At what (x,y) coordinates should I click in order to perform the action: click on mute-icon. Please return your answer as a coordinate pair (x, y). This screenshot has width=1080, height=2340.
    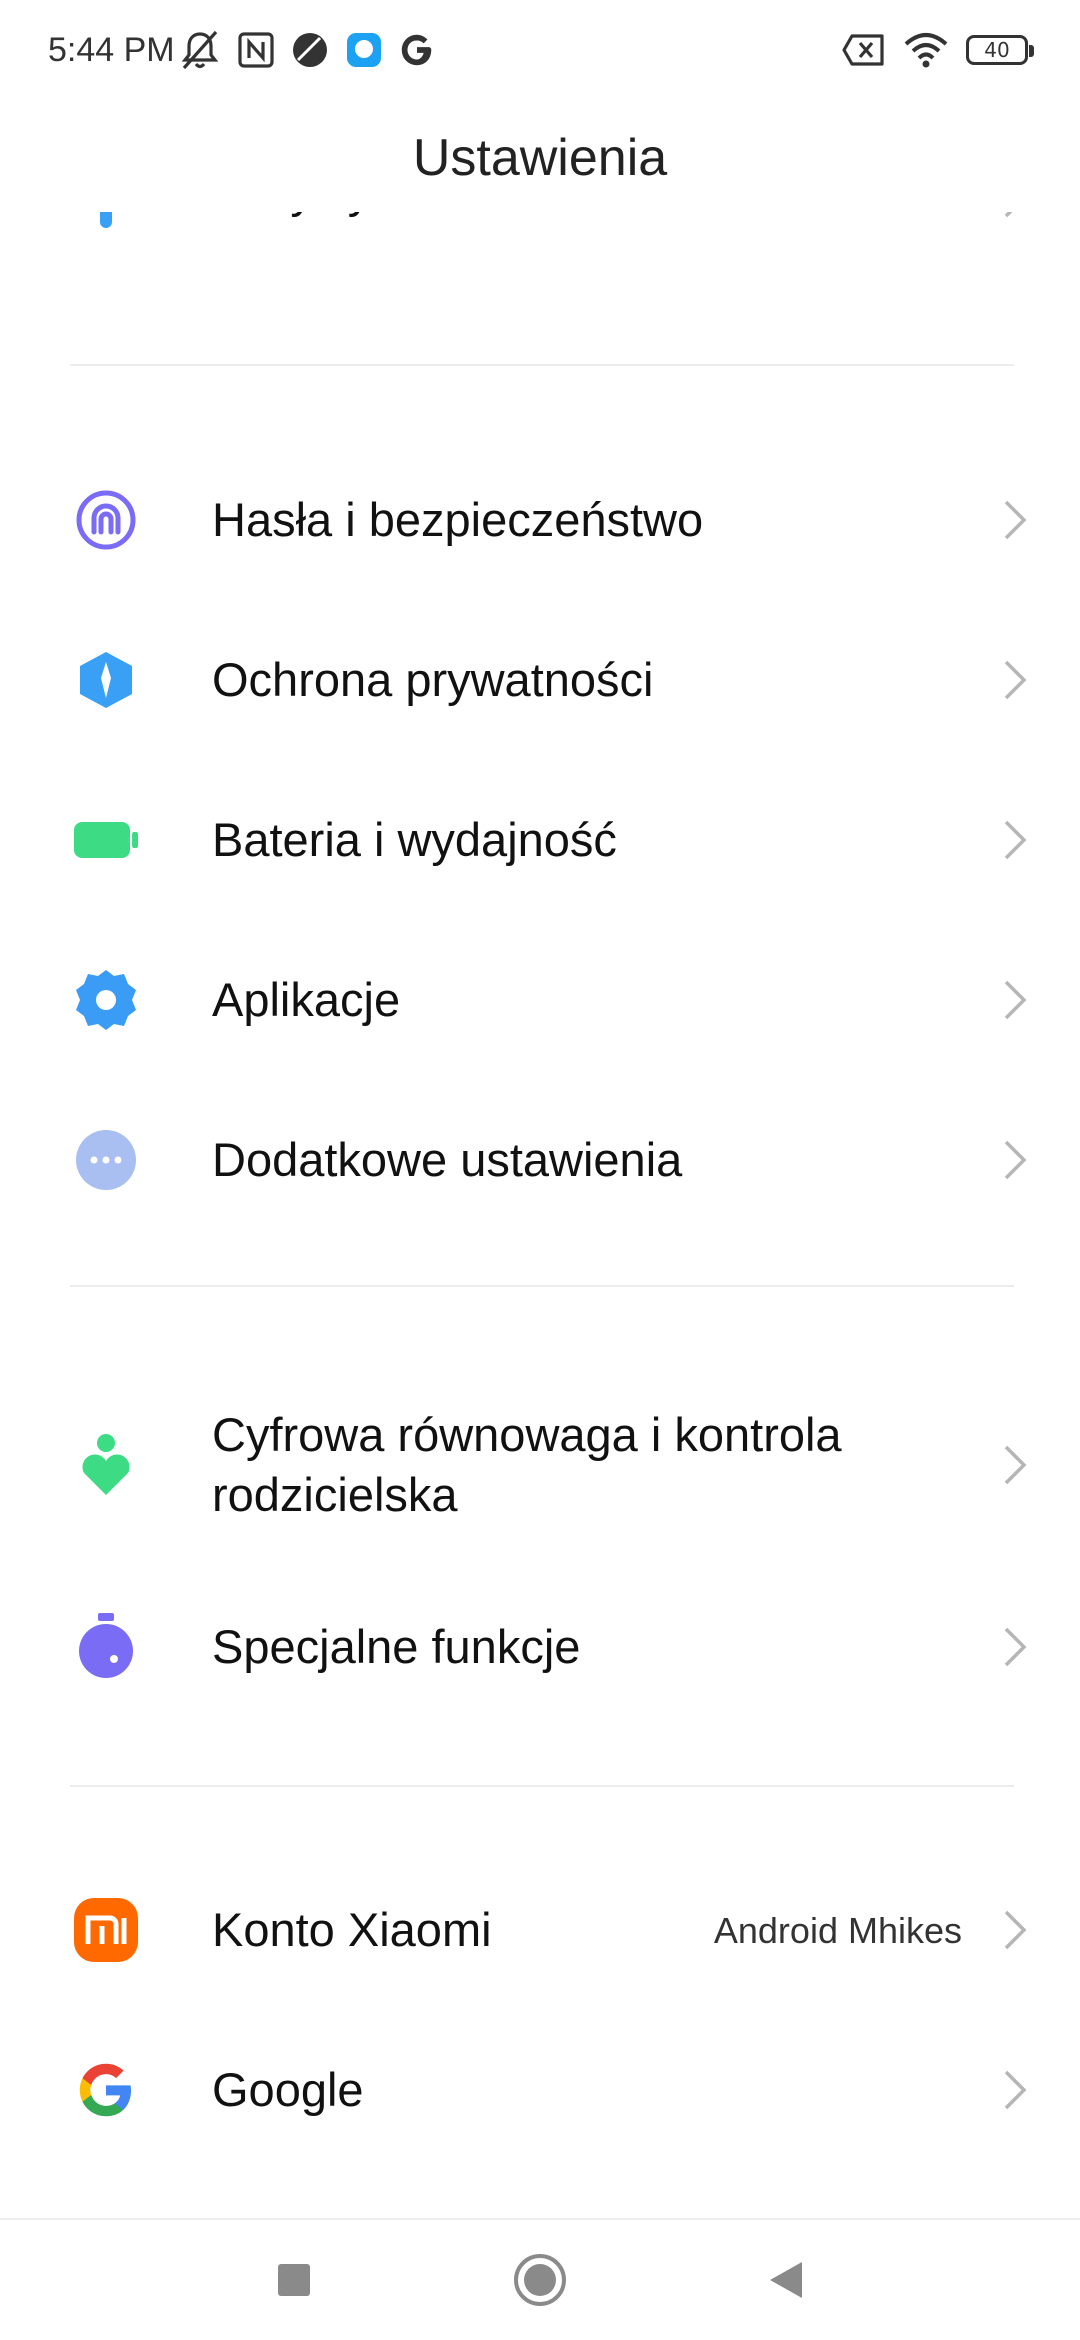
    Looking at the image, I should click on (200, 50).